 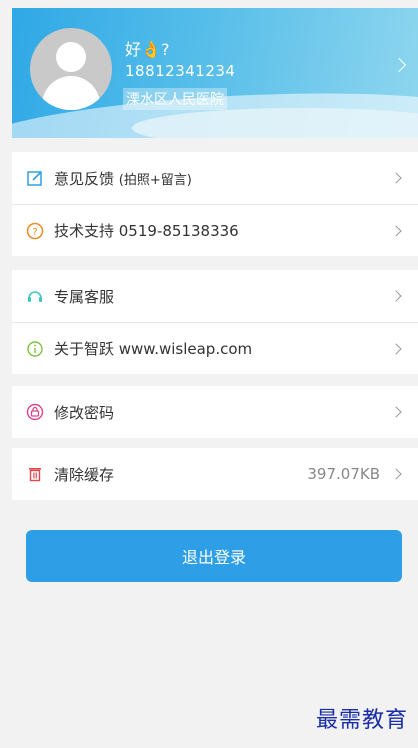 I want to click on feedback-item: 意见反馈 (拍照+留言), so click(x=215, y=178).